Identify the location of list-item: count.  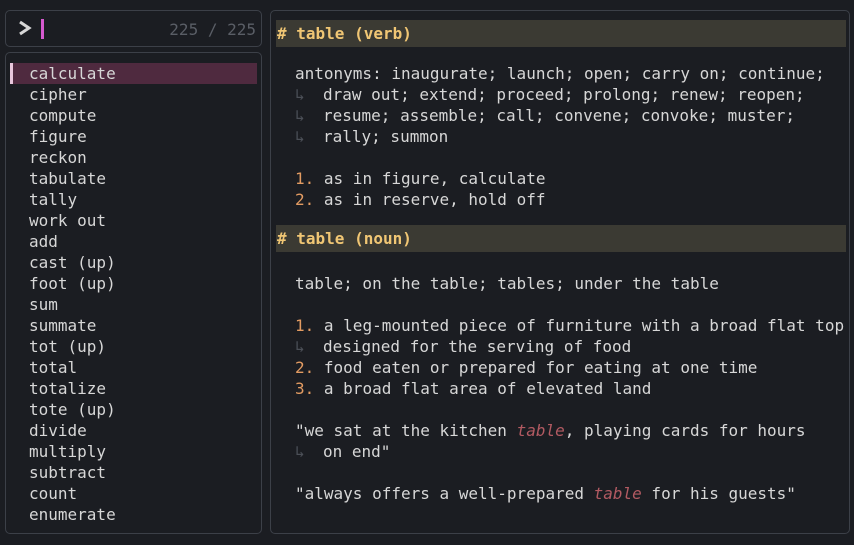
(133, 493).